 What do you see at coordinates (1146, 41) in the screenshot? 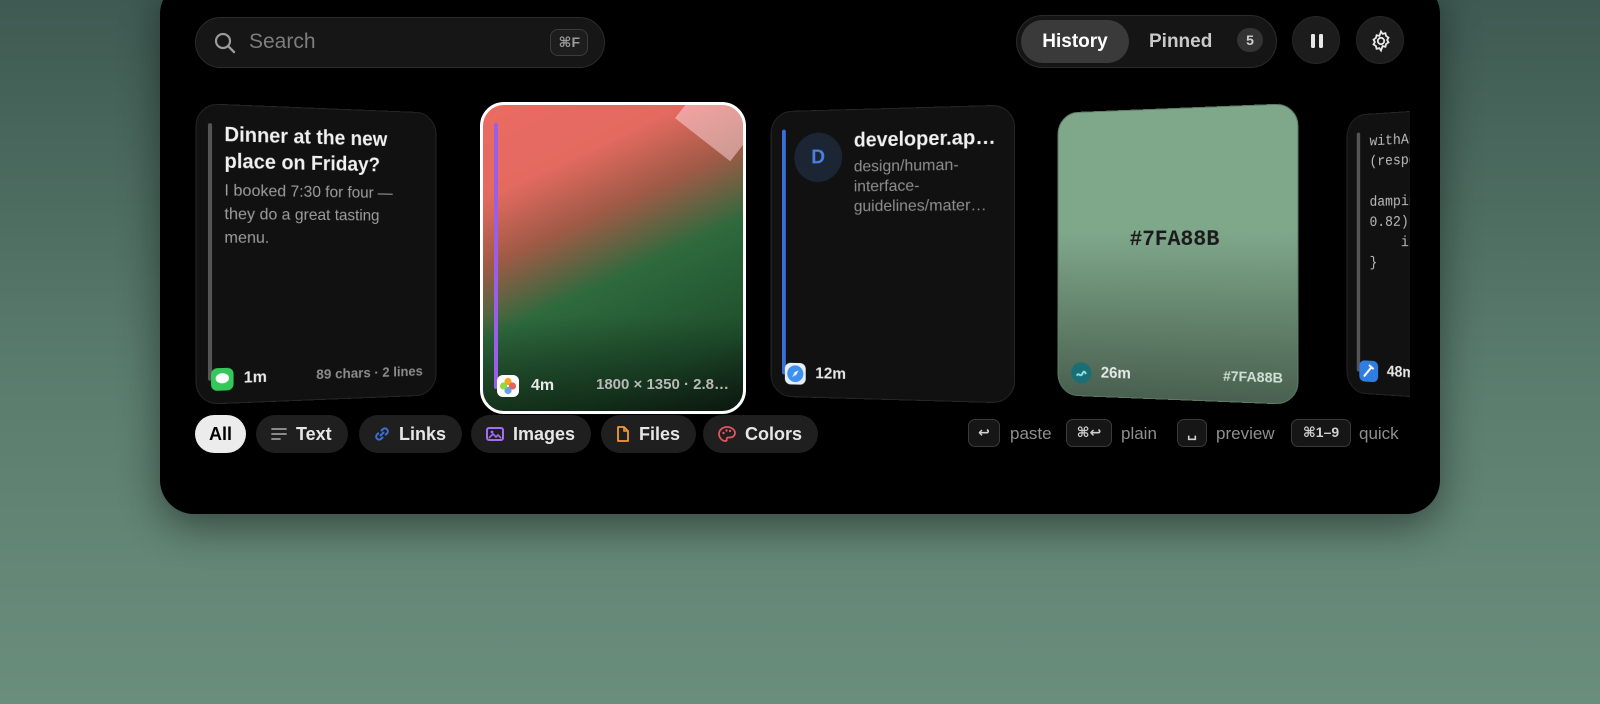
I see `view-tabs: History Pinned 5` at bounding box center [1146, 41].